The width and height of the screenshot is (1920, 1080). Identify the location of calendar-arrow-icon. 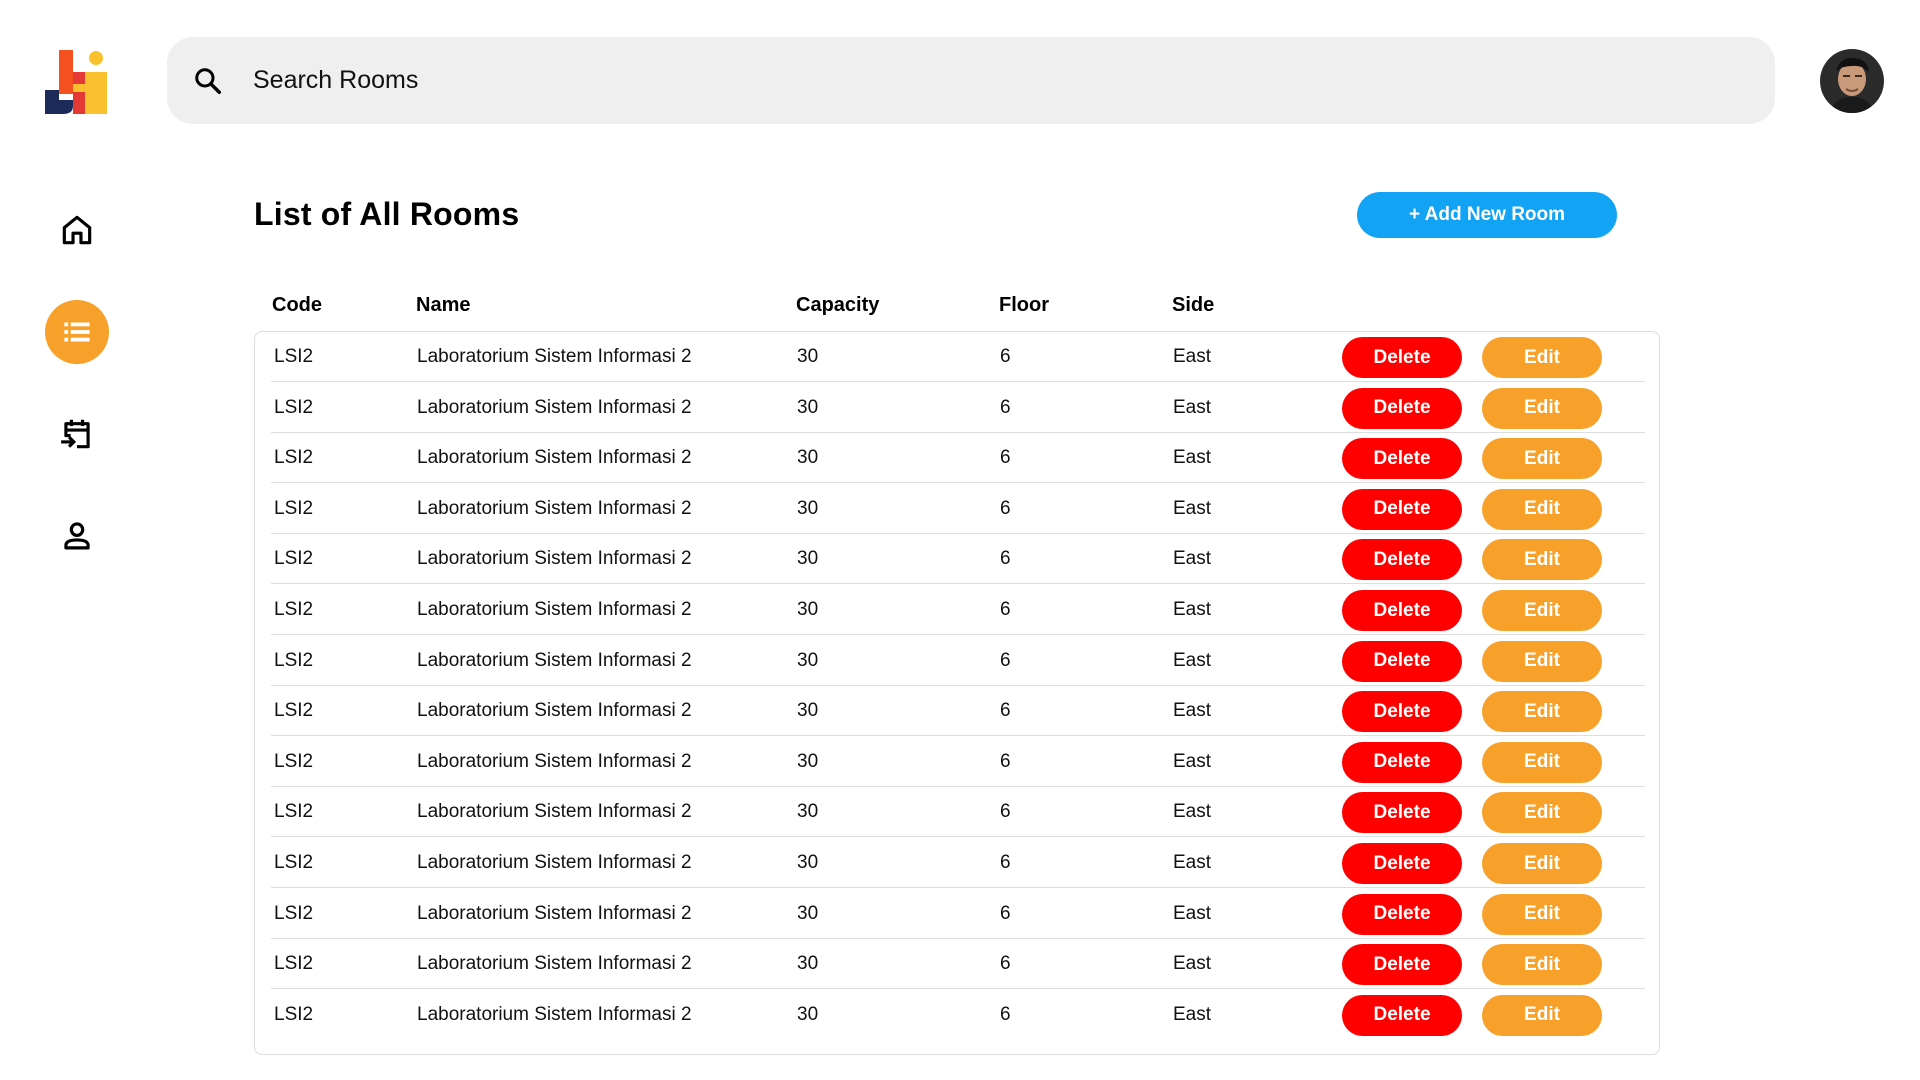
(75, 434).